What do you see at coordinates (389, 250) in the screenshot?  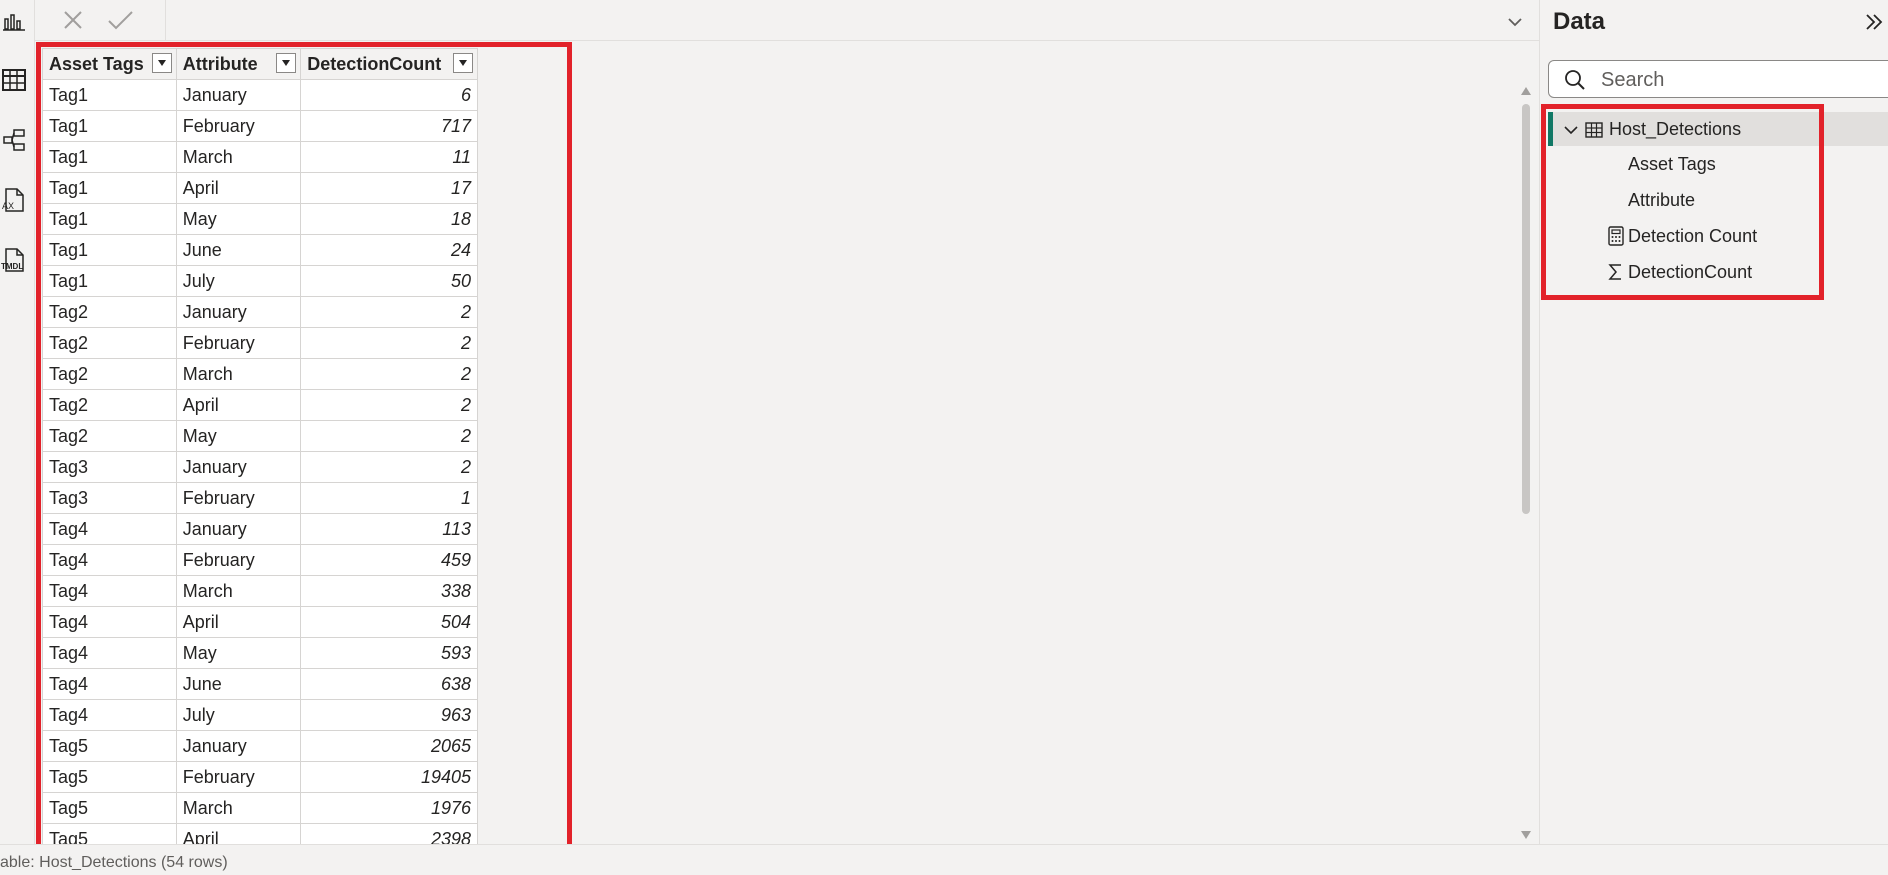 I see `cell-detection-count: 24` at bounding box center [389, 250].